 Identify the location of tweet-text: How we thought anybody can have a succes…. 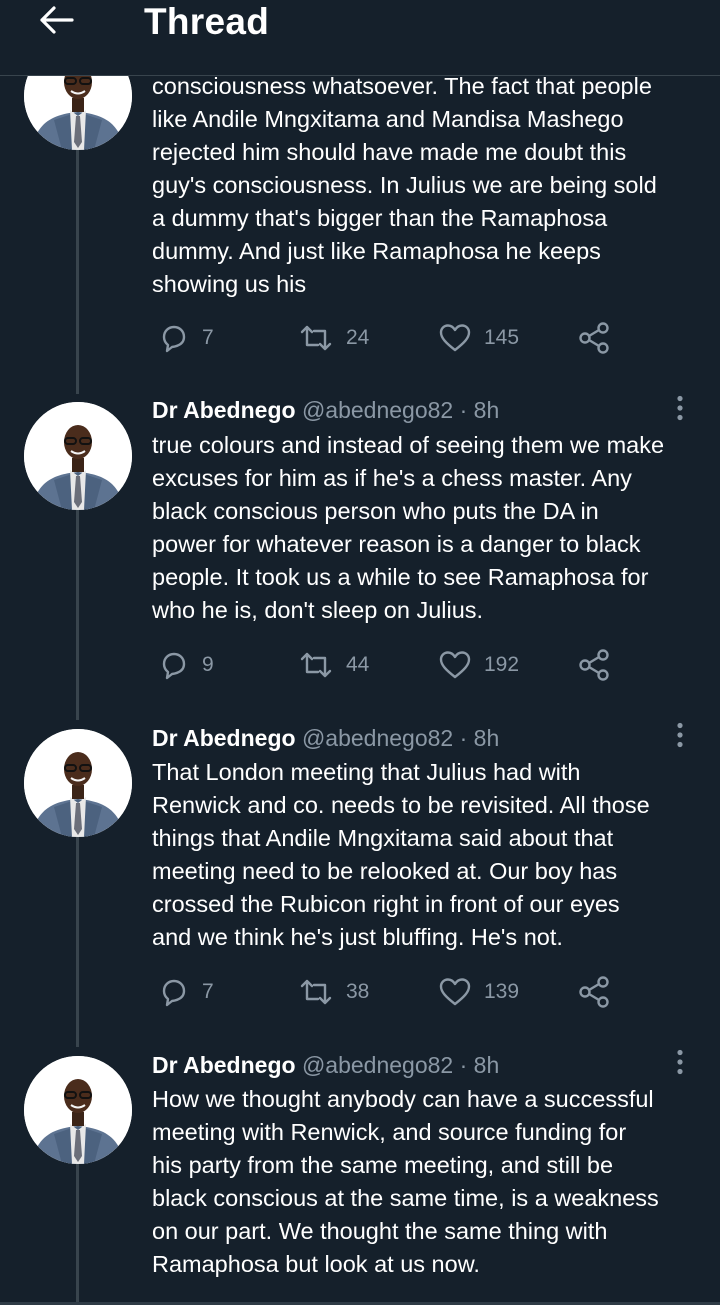
(405, 1181).